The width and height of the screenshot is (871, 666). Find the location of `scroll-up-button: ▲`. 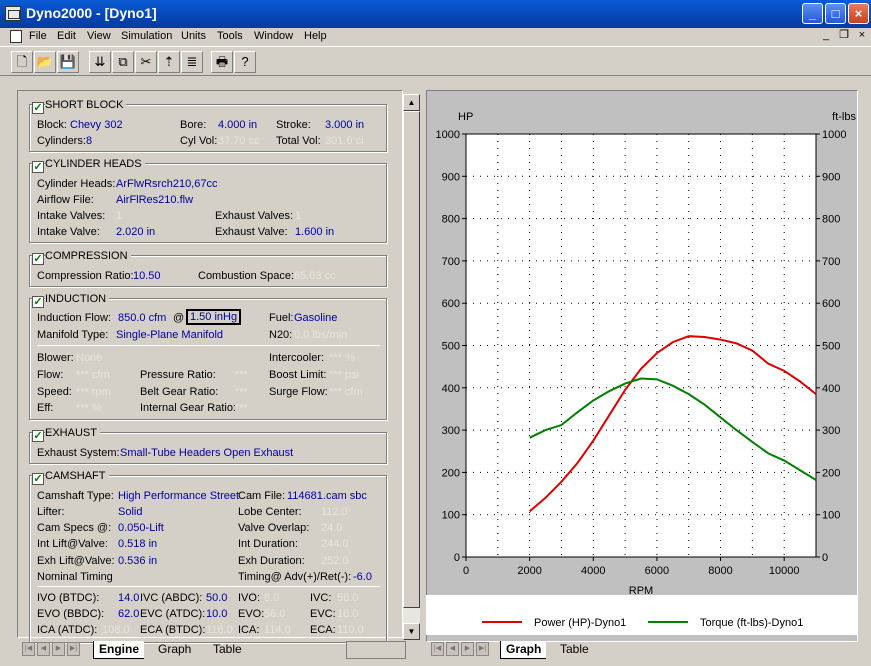

scroll-up-button: ▲ is located at coordinates (411, 102).